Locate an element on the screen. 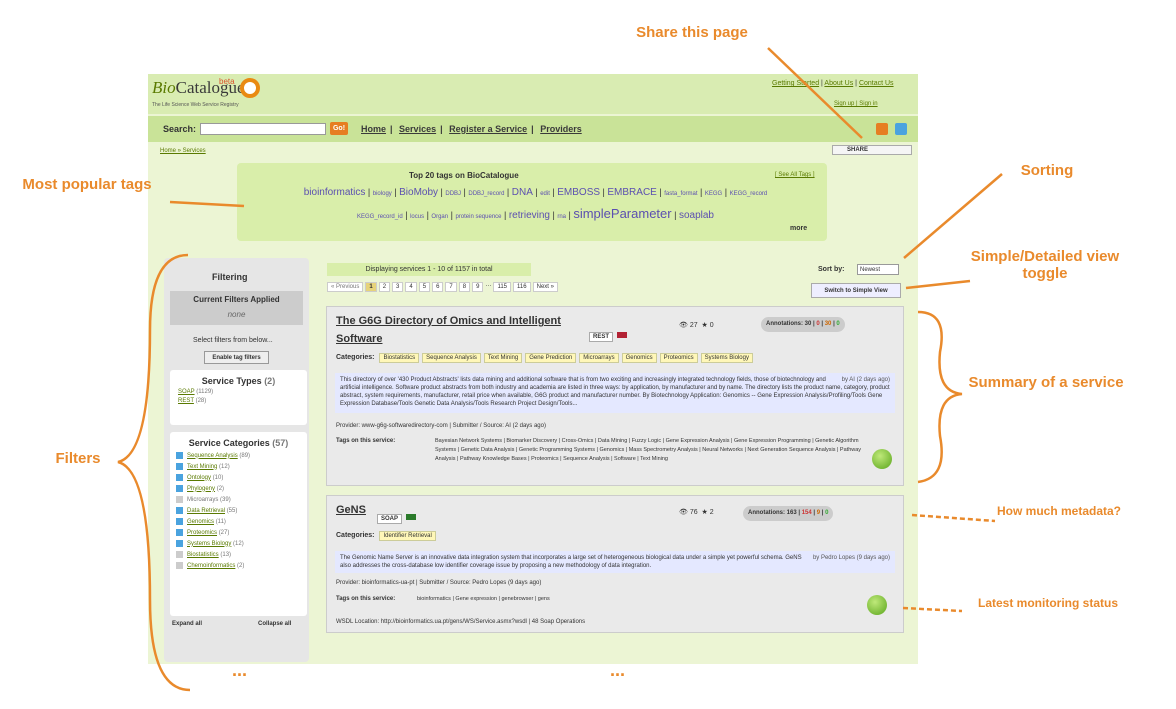  callout-tags: Most popular tags is located at coordinates (87, 184).